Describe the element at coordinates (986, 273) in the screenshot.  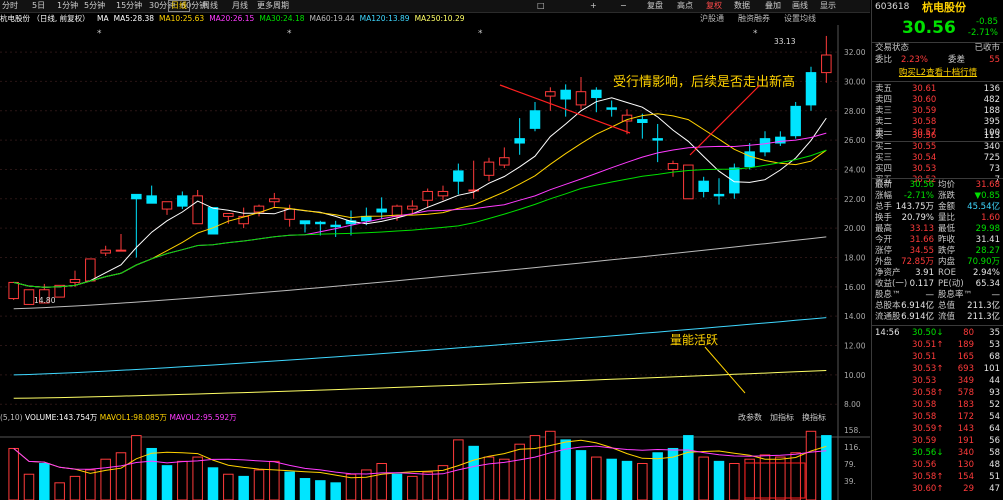
I see `stat-value-2: 2.94%` at that location.